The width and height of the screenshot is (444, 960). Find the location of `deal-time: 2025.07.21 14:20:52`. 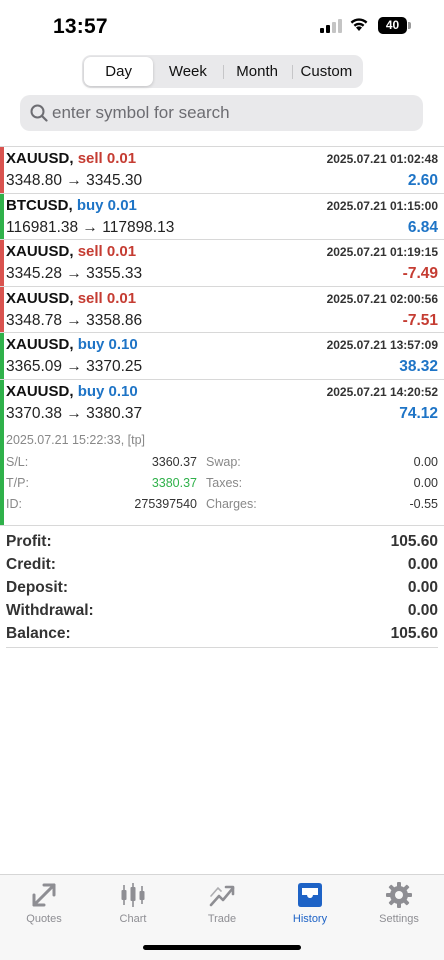

deal-time: 2025.07.21 14:20:52 is located at coordinates (382, 391).